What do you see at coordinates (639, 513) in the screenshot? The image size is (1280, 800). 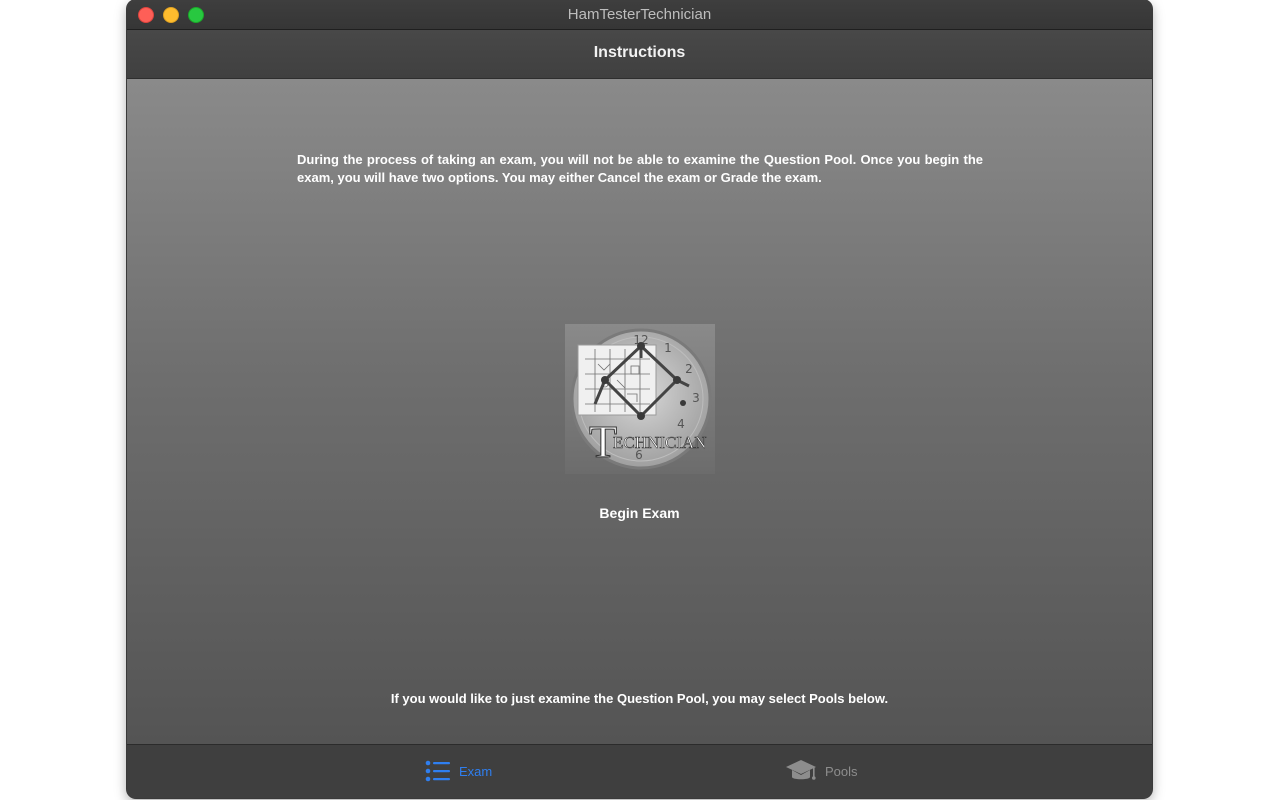 I see `begin-exam-label: Begin Exam` at bounding box center [639, 513].